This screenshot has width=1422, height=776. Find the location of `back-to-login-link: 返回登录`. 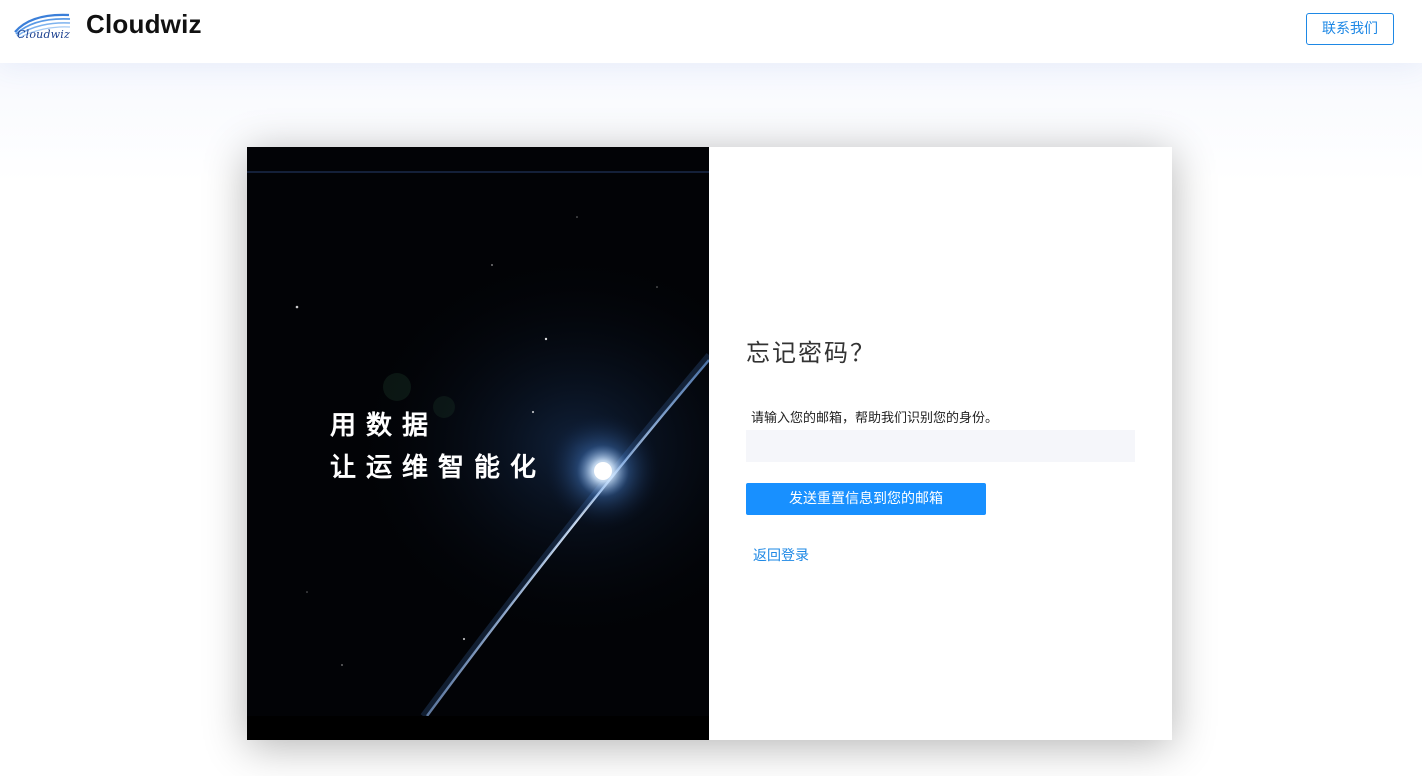

back-to-login-link: 返回登录 is located at coordinates (781, 555).